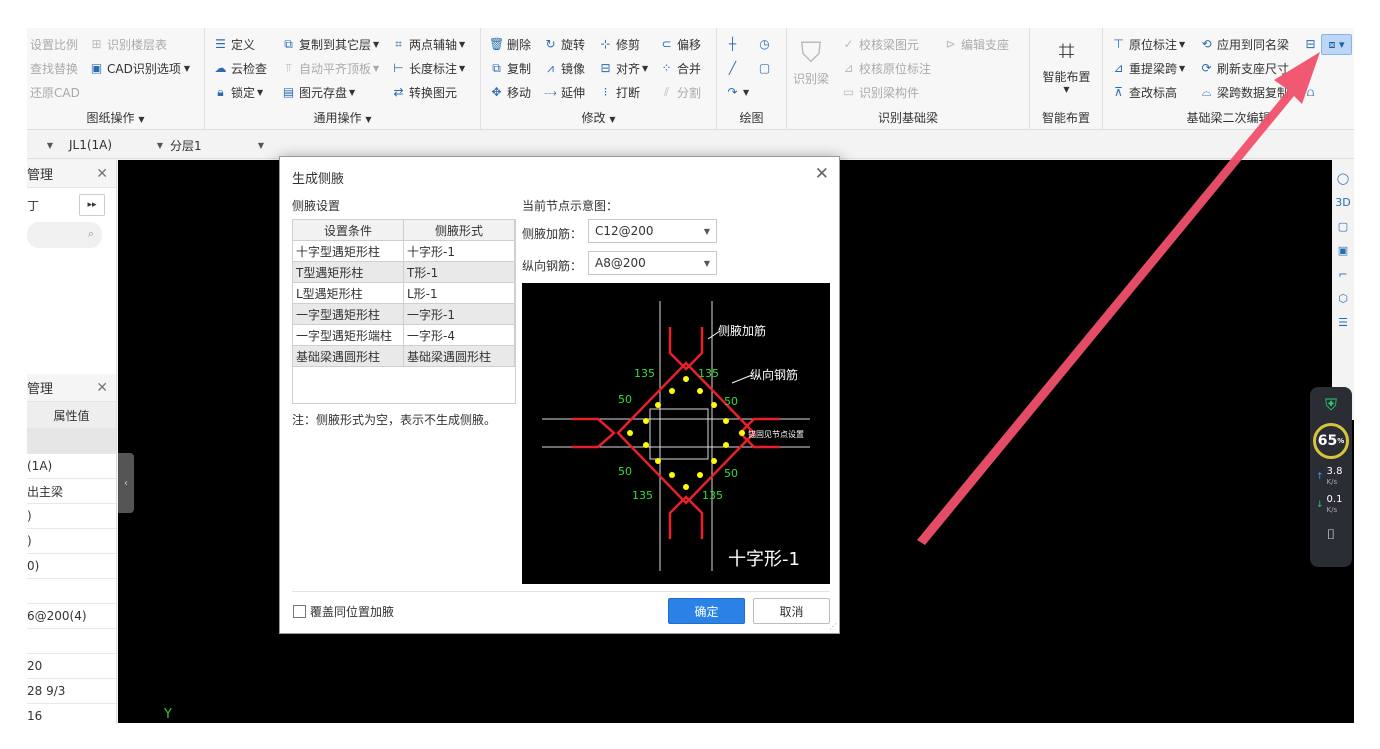  I want to click on long-bar-select: A8@200 ▼, so click(652, 263).